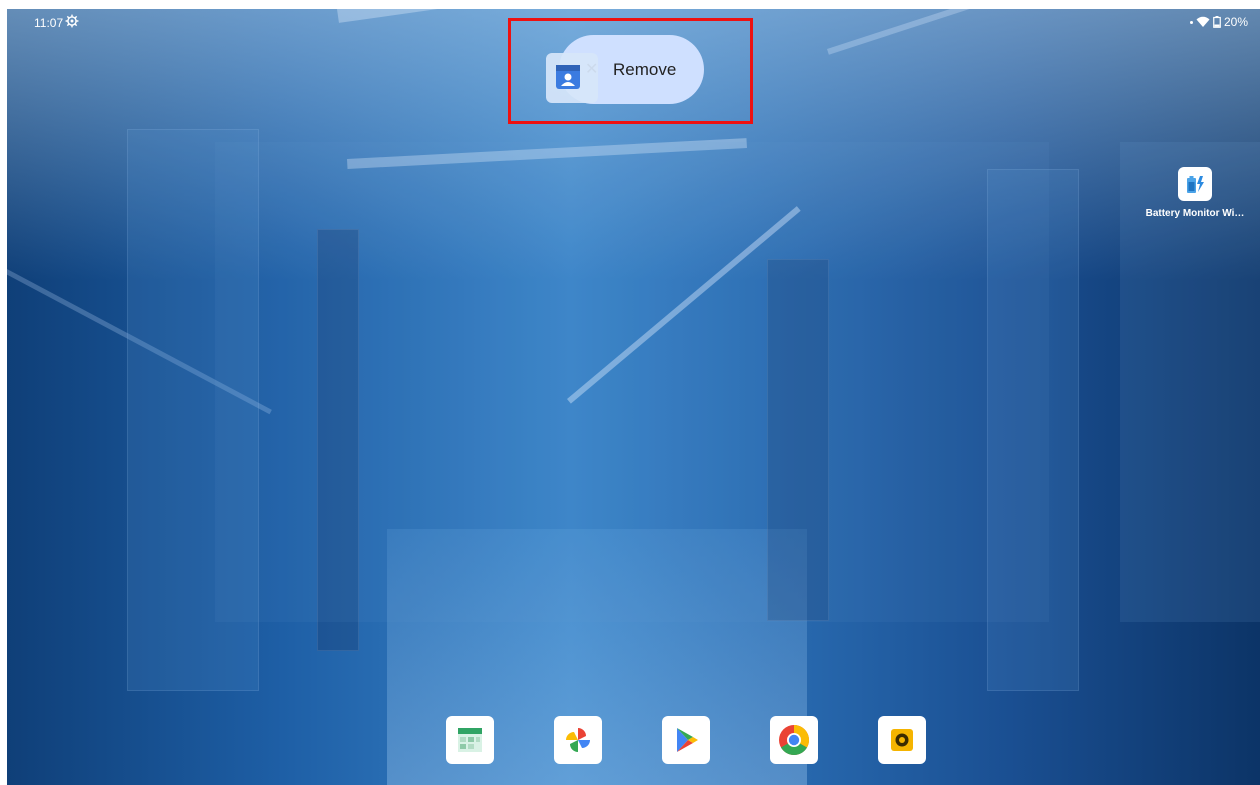 Image resolution: width=1260 pixels, height=785 pixels. I want to click on battery-monitor-icon, so click(1195, 184).